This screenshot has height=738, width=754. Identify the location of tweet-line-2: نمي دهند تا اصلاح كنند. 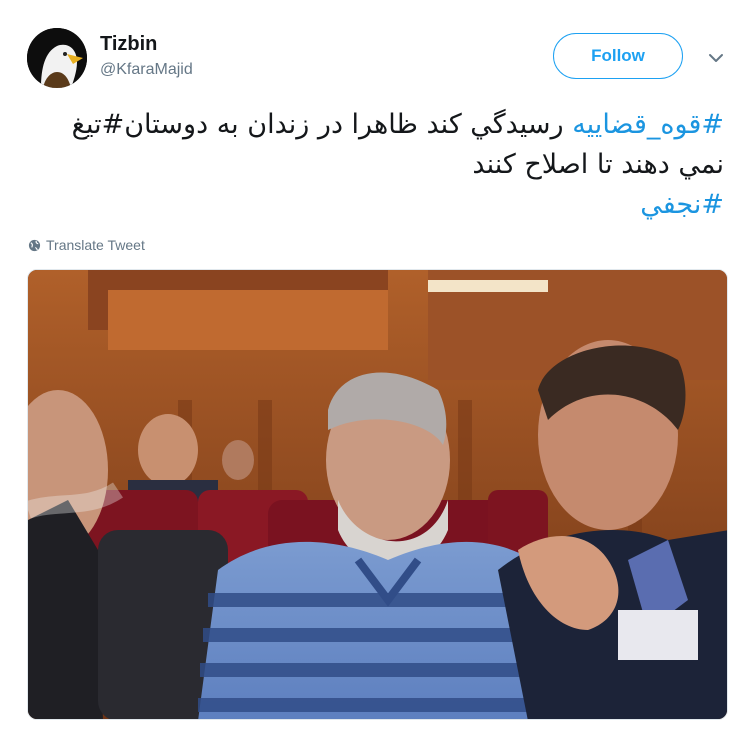
(598, 164).